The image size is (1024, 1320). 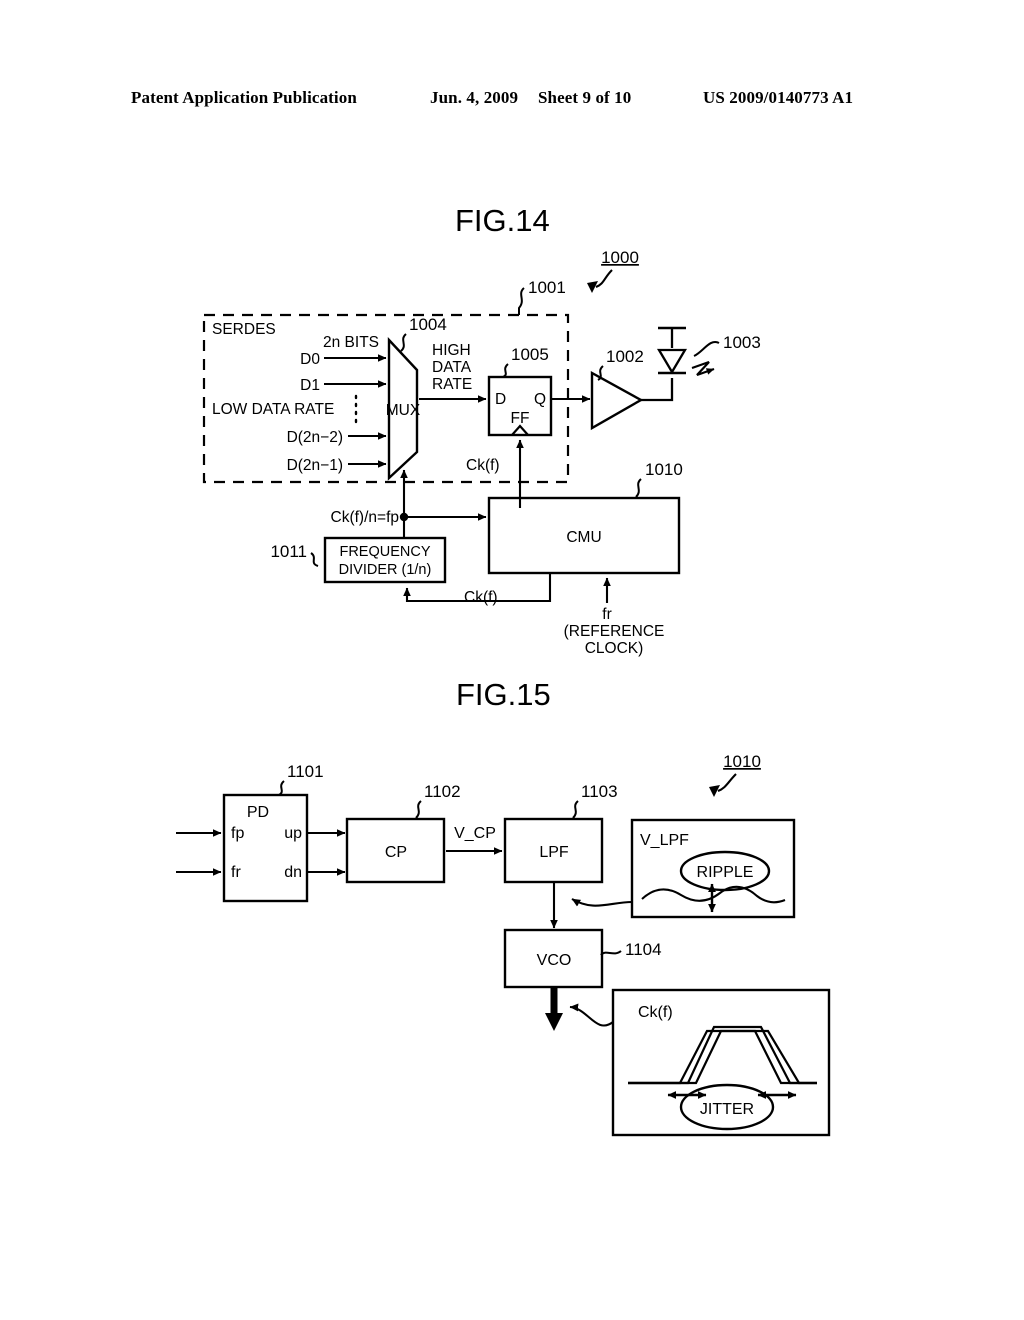 I want to click on divider-label-line1: FREQUENCY, so click(x=384, y=552).